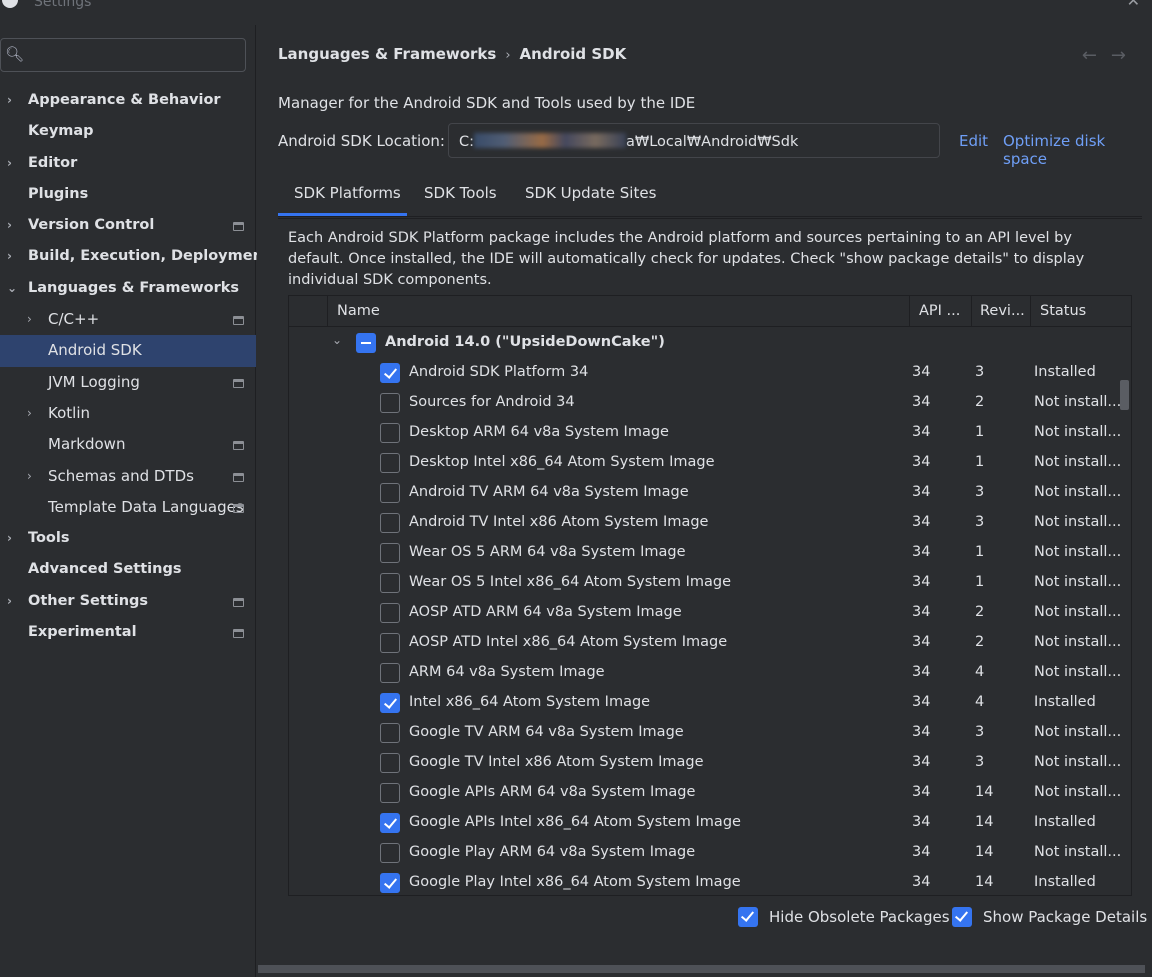 This screenshot has width=1152, height=977. What do you see at coordinates (128, 413) in the screenshot?
I see `sidebar-item-kotlin: › Kotlin` at bounding box center [128, 413].